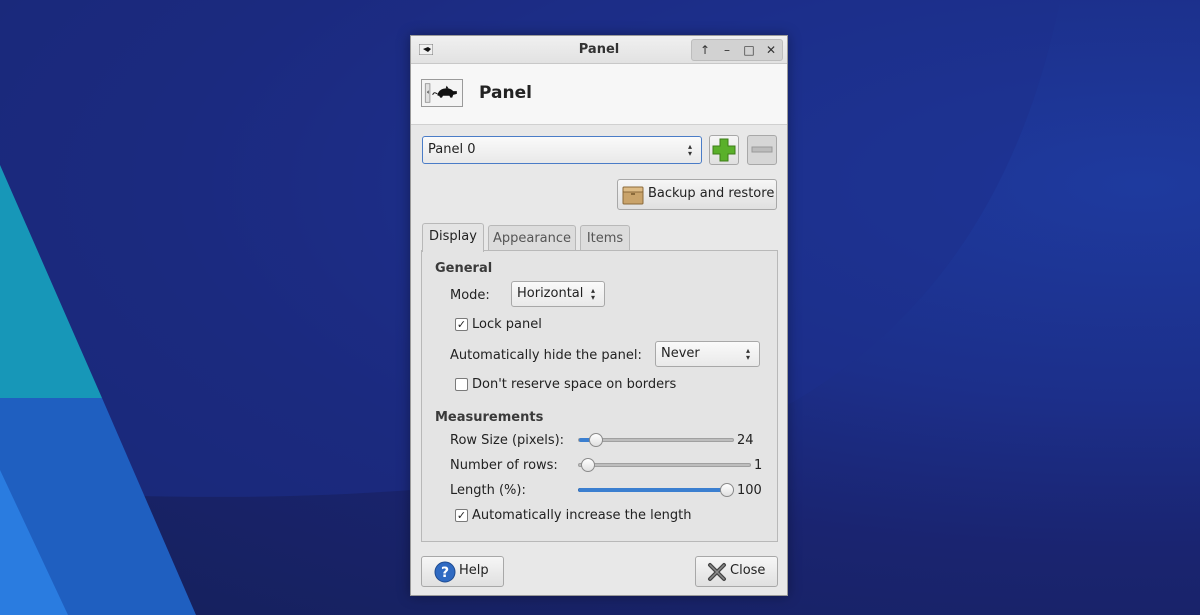 Image resolution: width=1200 pixels, height=615 pixels. What do you see at coordinates (737, 50) in the screenshot?
I see `window-controls: ↑ – □ ✕` at bounding box center [737, 50].